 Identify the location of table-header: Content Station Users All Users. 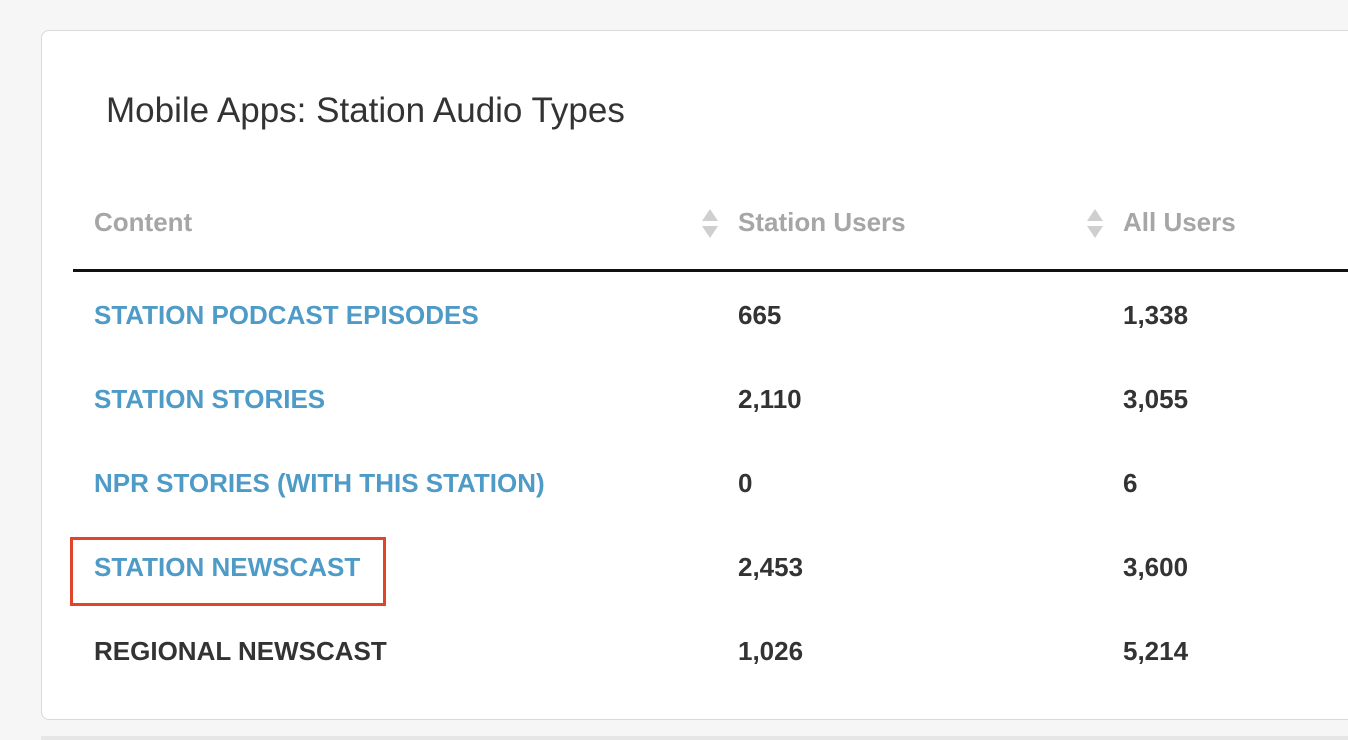
(710, 235).